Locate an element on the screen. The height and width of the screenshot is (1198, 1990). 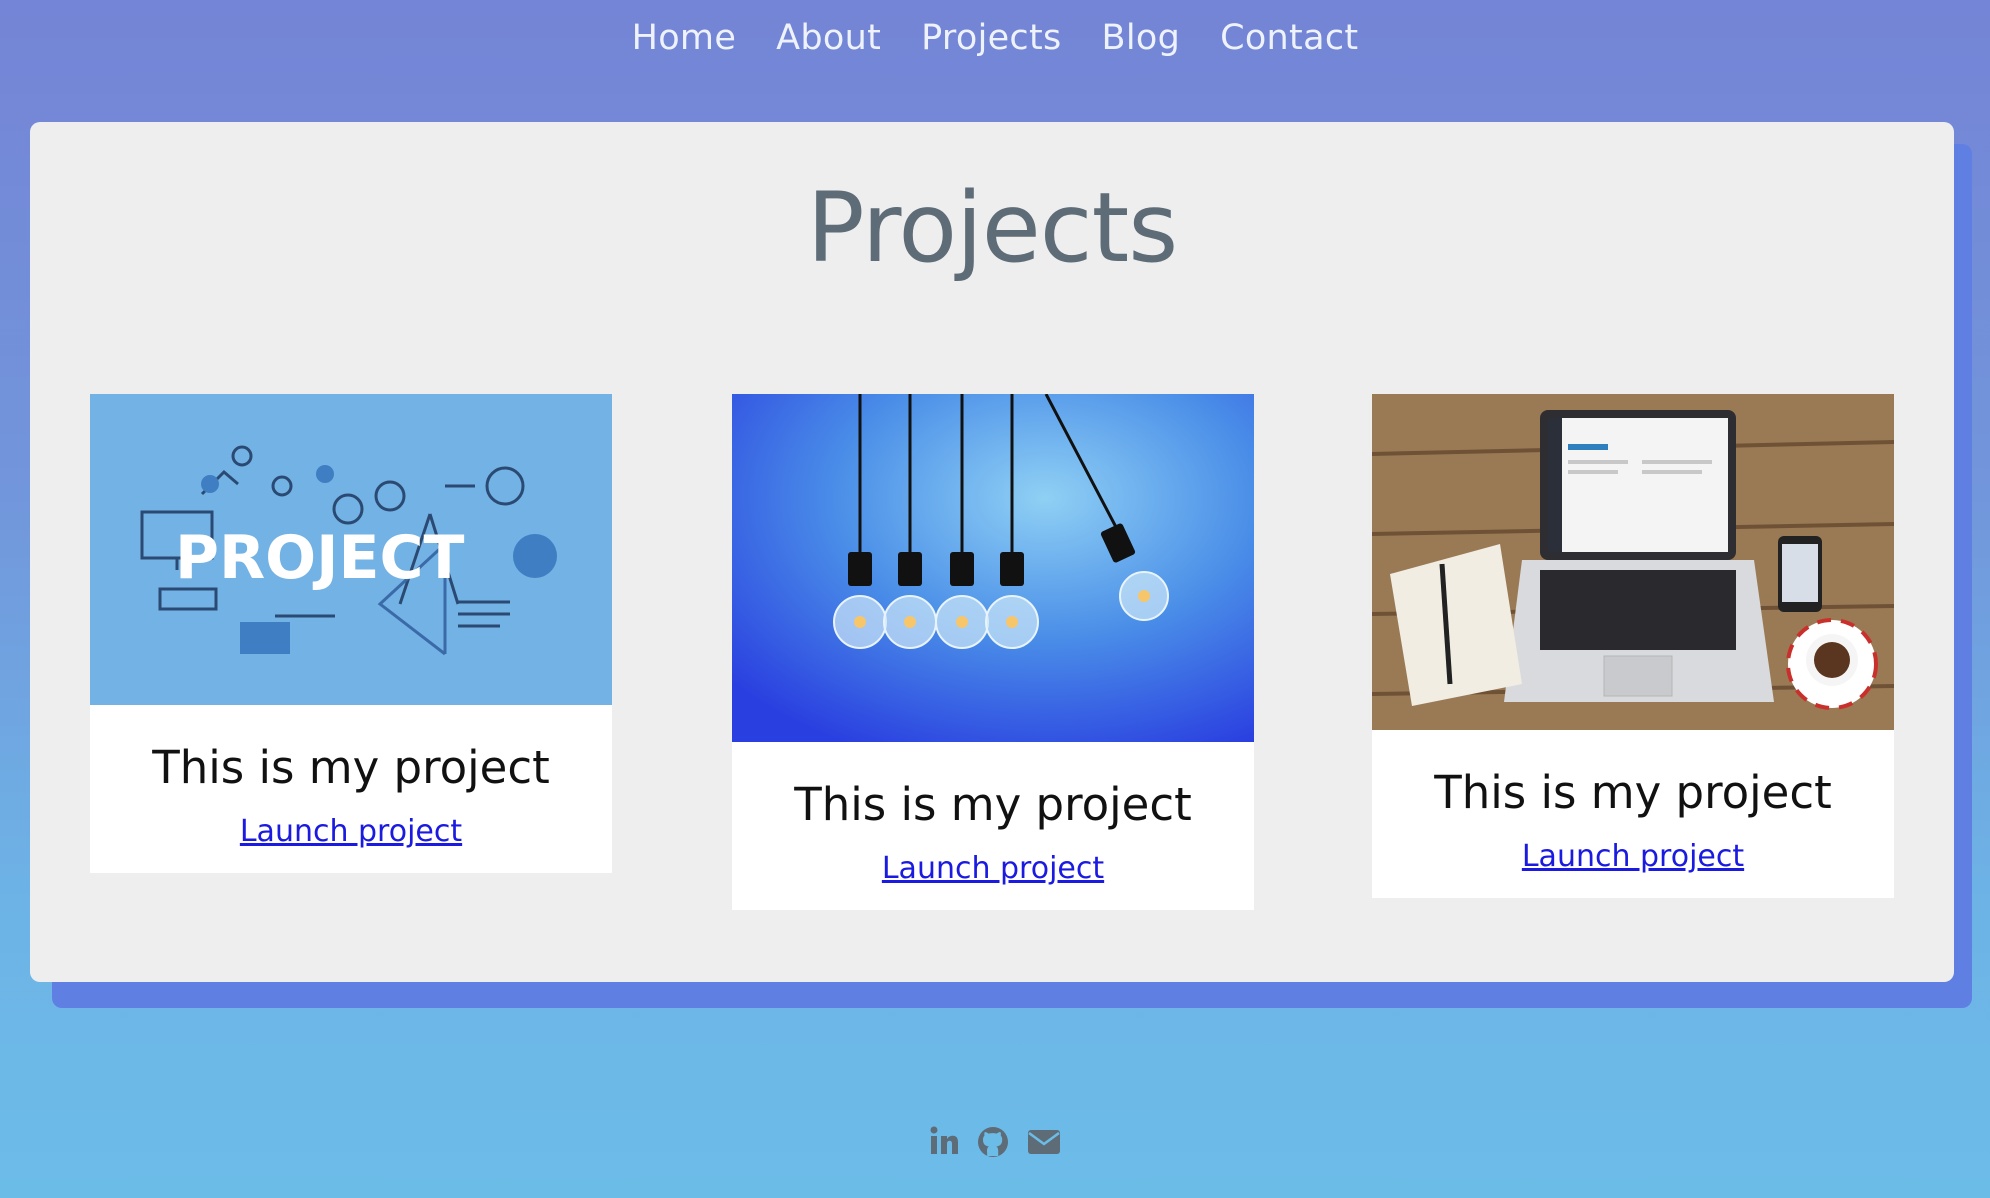
lightbulbs-image is located at coordinates (993, 568).